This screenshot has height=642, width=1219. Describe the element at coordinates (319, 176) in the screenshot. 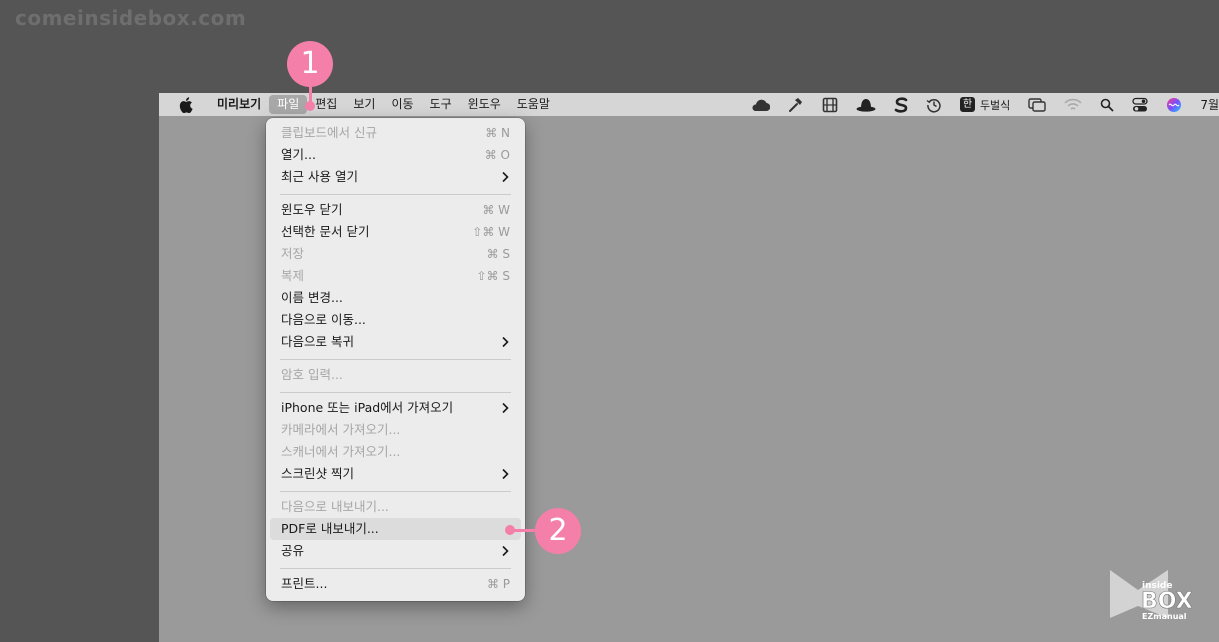

I see `menu-item-label: 최근 사용 열기` at that location.